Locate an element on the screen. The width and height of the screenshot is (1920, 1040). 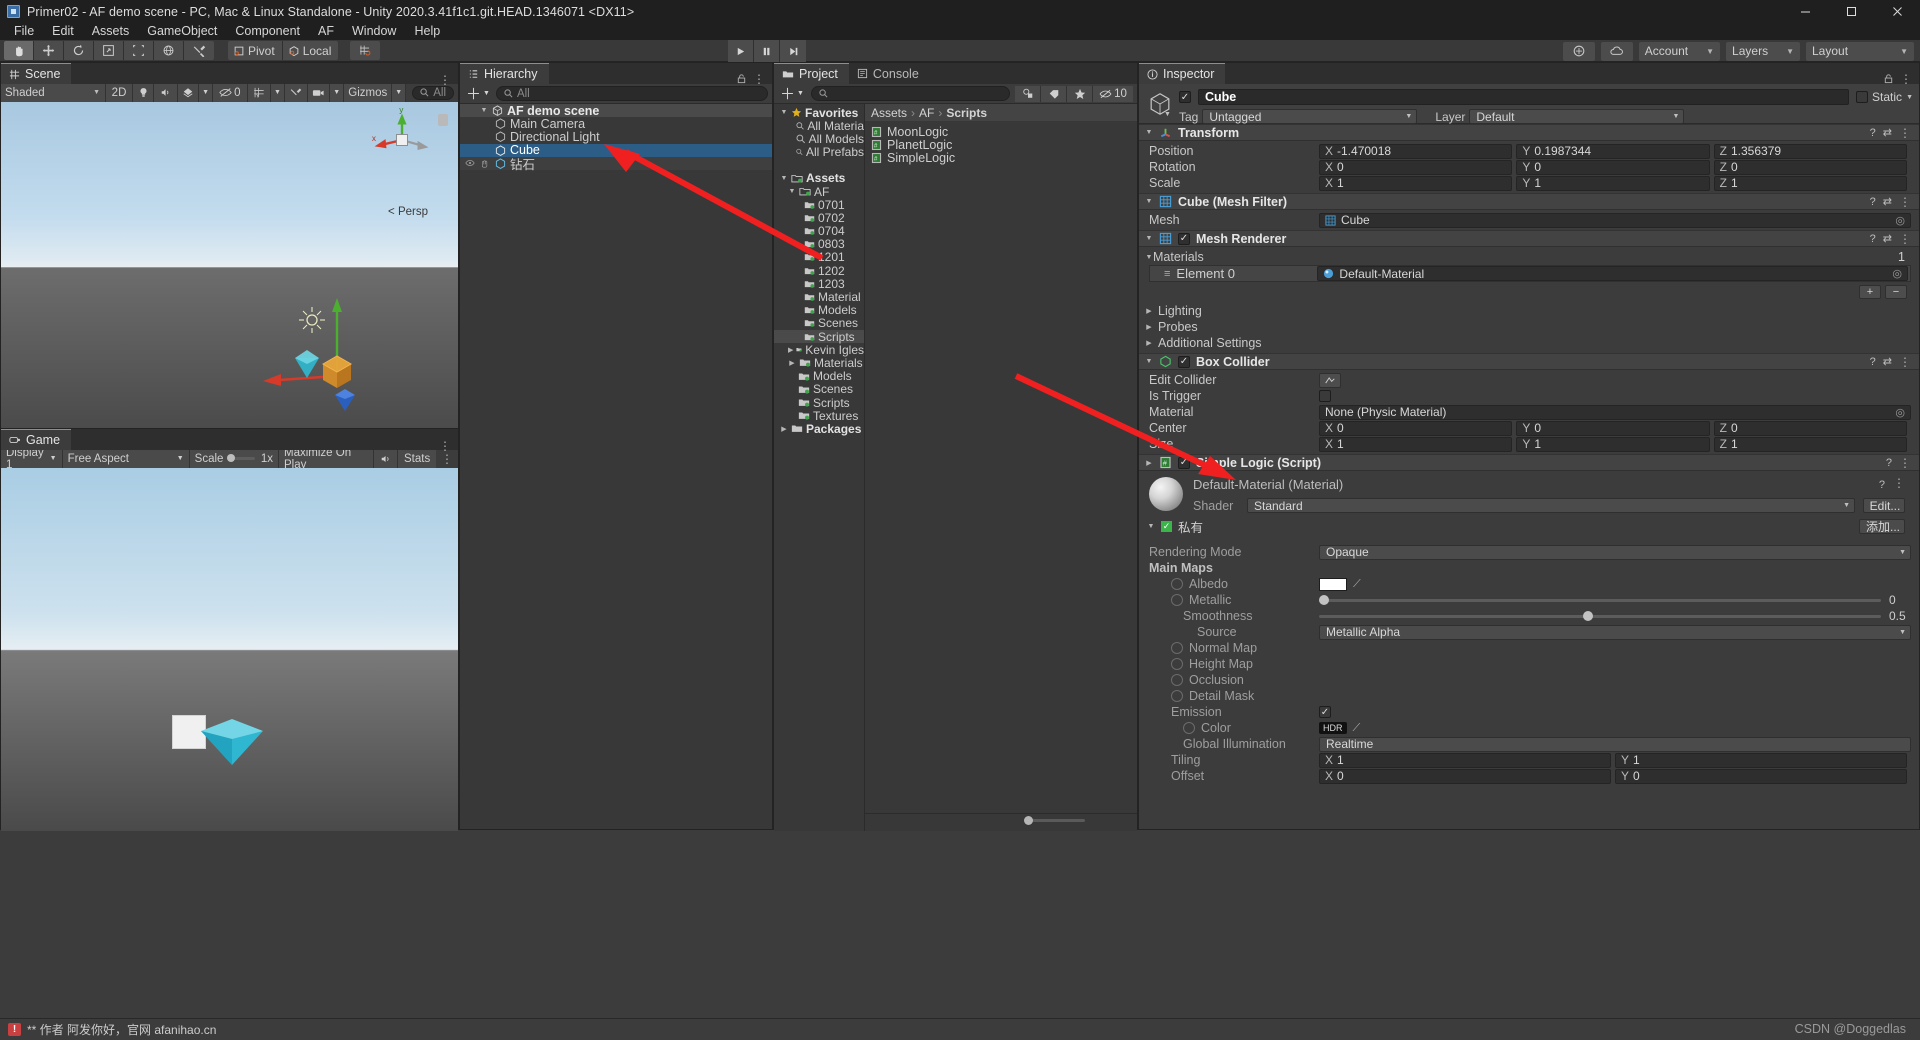
close-button is located at coordinates (1897, 11).